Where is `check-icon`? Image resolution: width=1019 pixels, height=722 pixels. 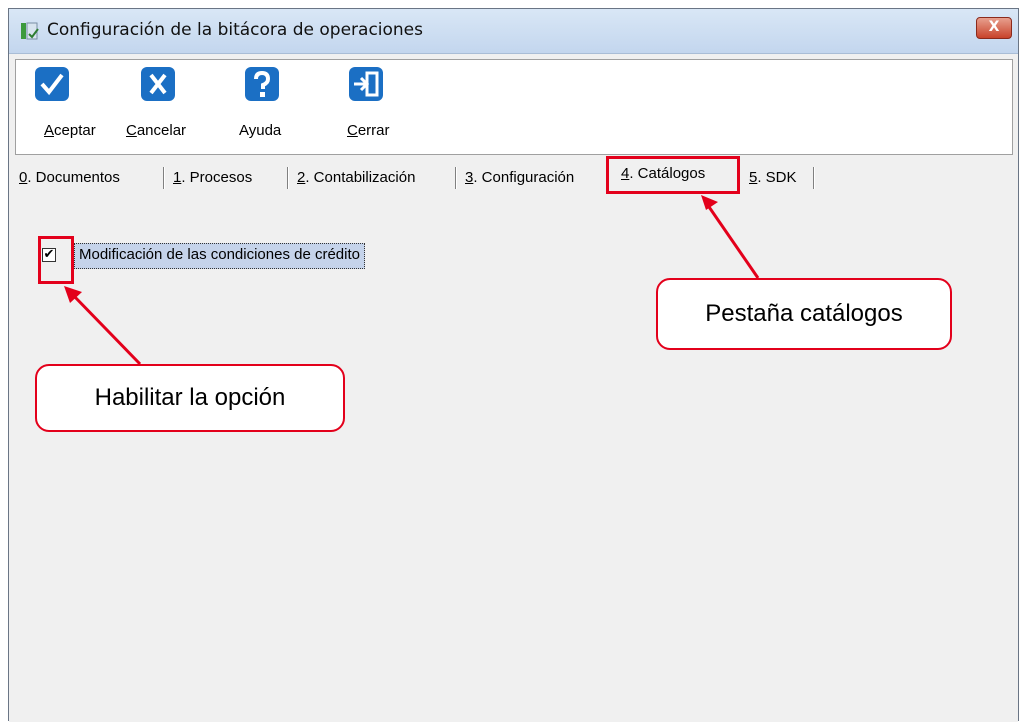 check-icon is located at coordinates (52, 84).